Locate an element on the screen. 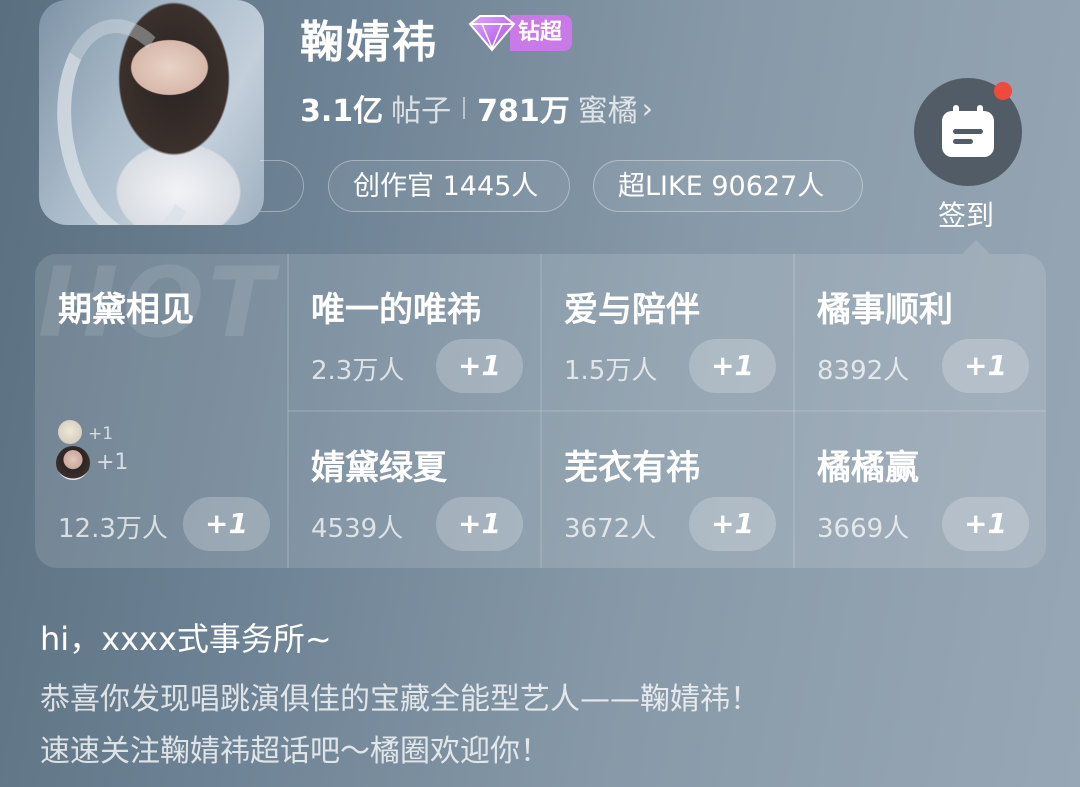 Image resolution: width=1080 pixels, height=787 pixels. grid-divider is located at coordinates (667, 411).